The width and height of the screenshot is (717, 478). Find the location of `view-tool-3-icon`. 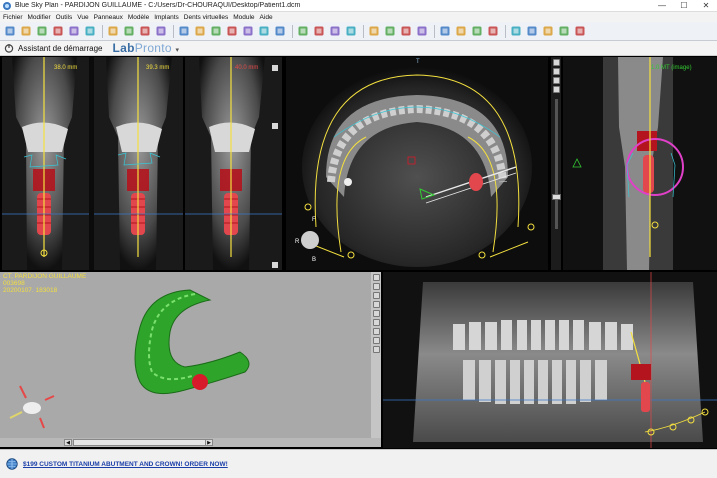

view-tool-3-icon is located at coordinates (556, 80).